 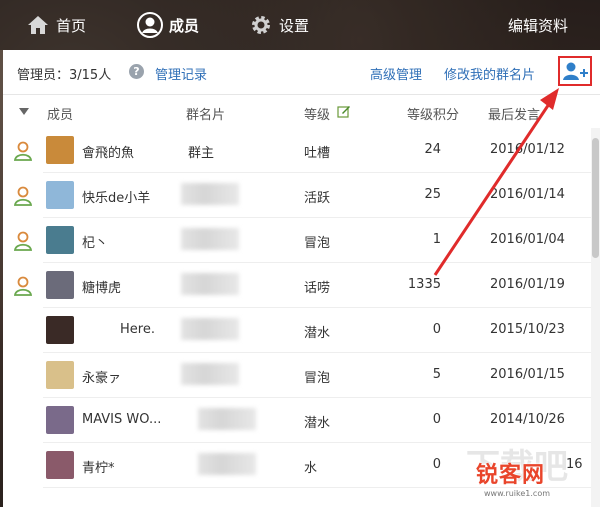 I want to click on member-row: 永豪ァ 冒泡 5 2016/01/15, so click(x=301, y=375).